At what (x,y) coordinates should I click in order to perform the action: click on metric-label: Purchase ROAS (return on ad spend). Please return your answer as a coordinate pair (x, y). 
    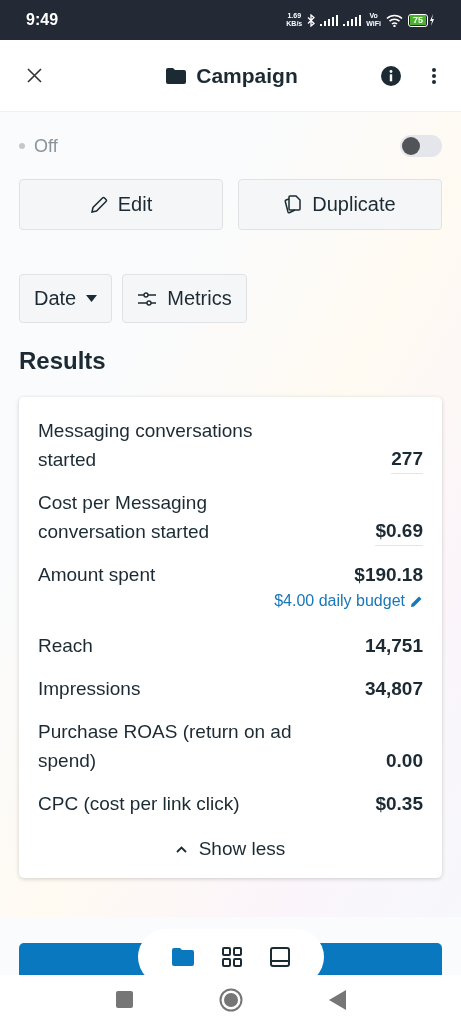
    Looking at the image, I should click on (165, 746).